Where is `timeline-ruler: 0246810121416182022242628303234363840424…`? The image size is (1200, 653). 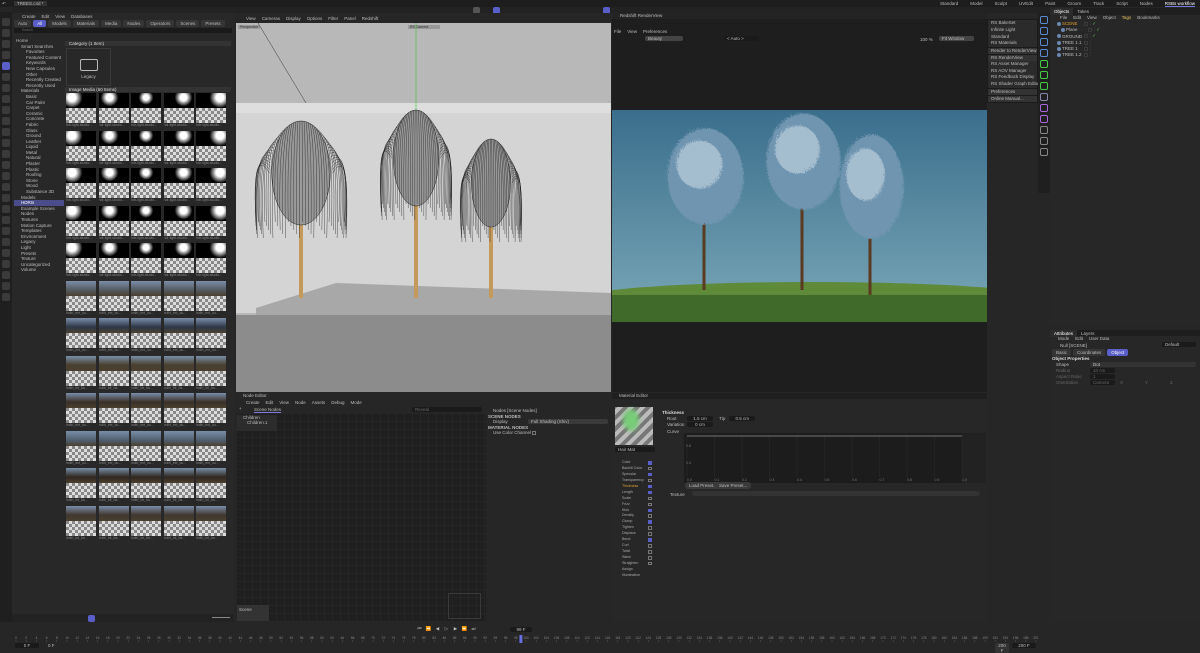 timeline-ruler: 0246810121416182022242628303234363840424… is located at coordinates (526, 639).